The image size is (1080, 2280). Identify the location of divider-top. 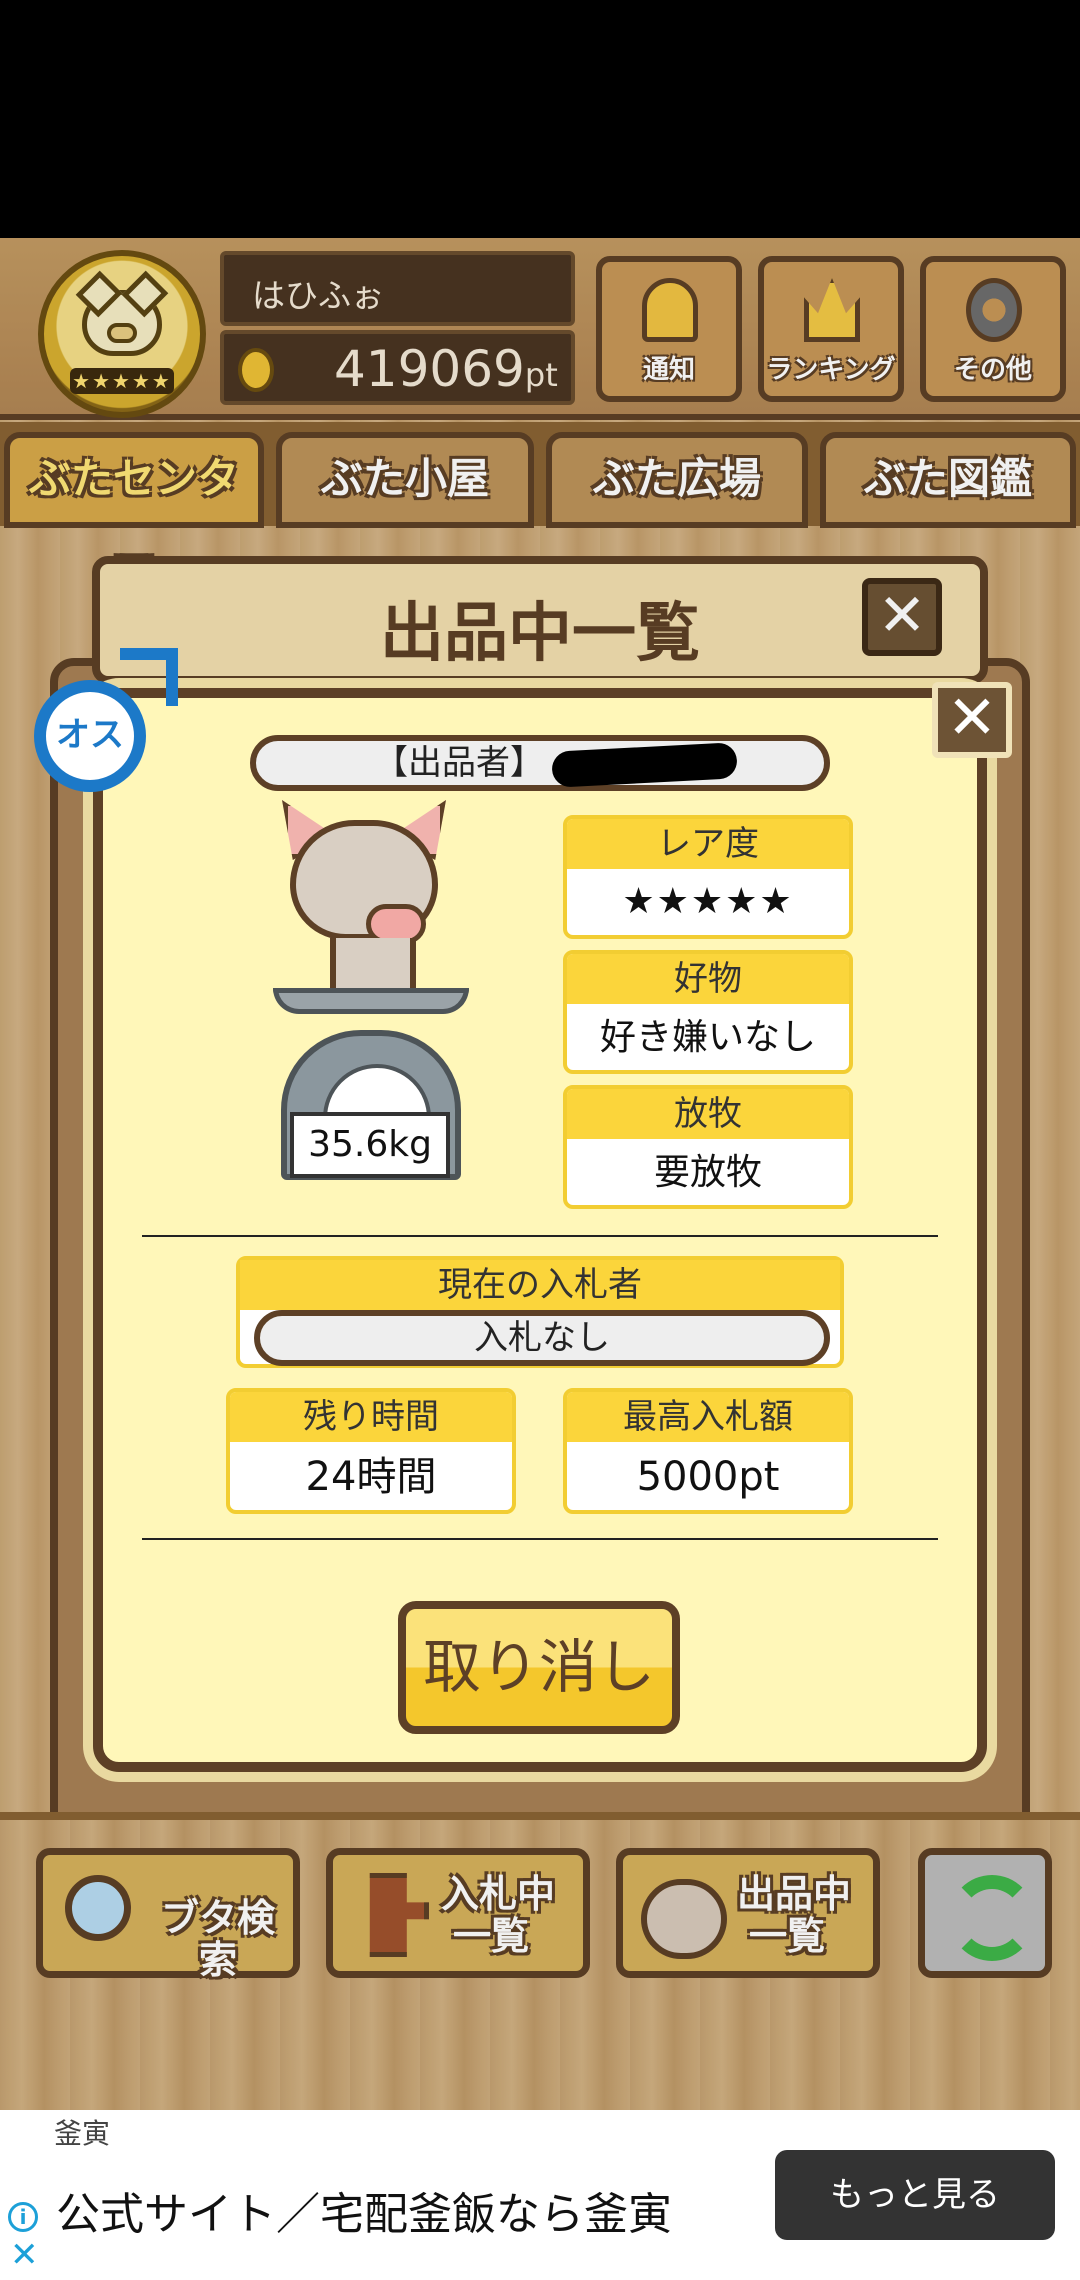
(540, 1236).